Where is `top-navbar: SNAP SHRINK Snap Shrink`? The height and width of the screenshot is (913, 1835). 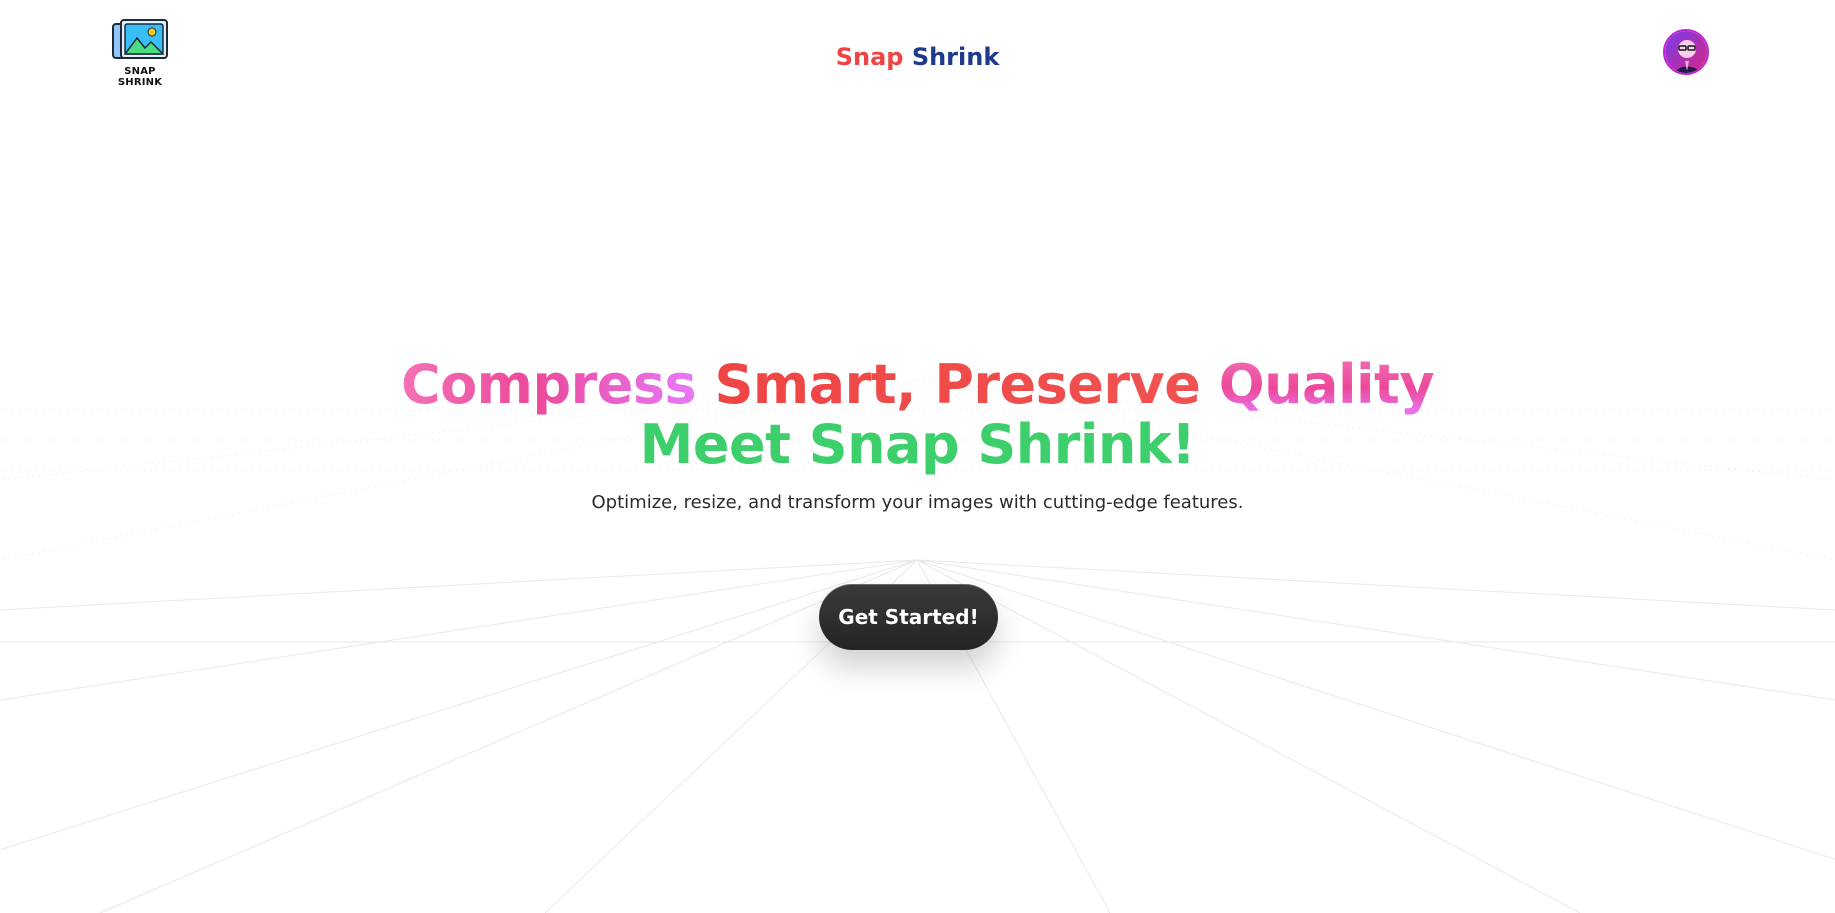 top-navbar: SNAP SHRINK Snap Shrink is located at coordinates (917, 50).